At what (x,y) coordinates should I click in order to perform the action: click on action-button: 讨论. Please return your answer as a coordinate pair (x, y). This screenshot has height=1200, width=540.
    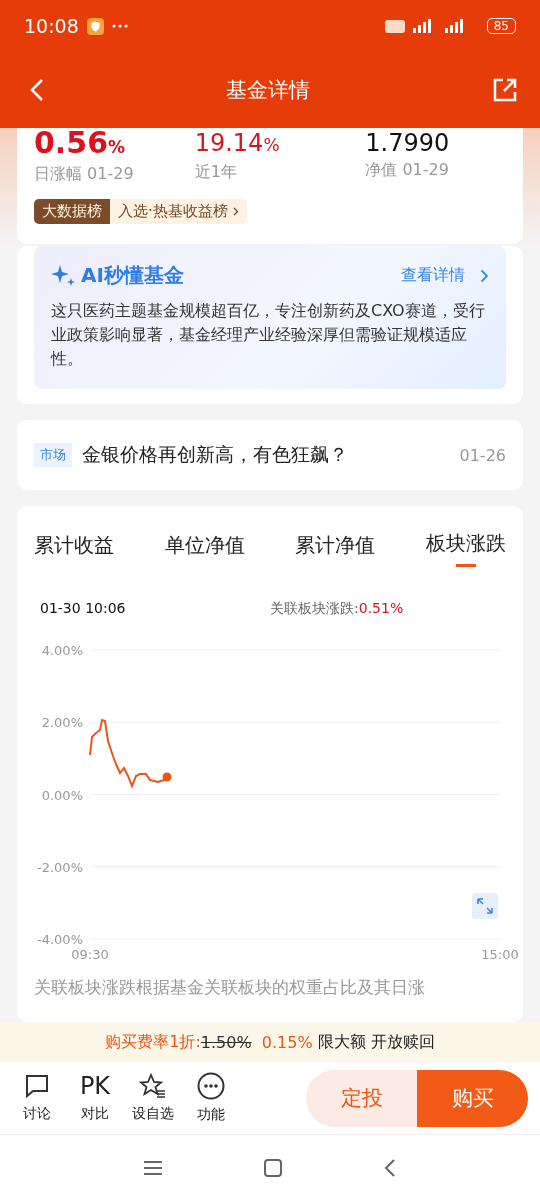
    Looking at the image, I should click on (37, 1098).